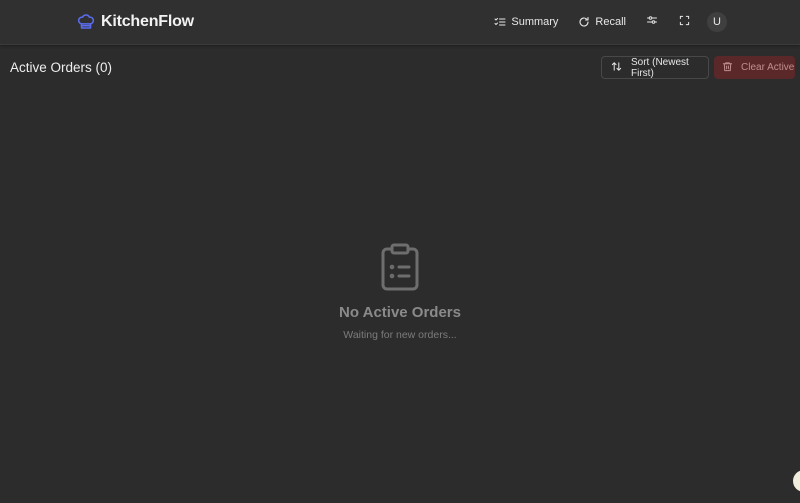 The height and width of the screenshot is (503, 800). I want to click on sort-button: Sort (Newest First), so click(655, 67).